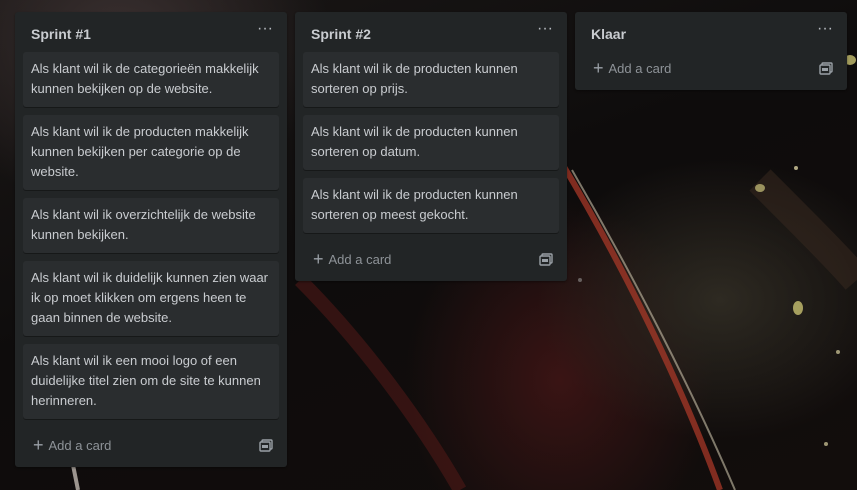 Image resolution: width=857 pixels, height=490 pixels. What do you see at coordinates (711, 32) in the screenshot?
I see `list-header: Klaar ···` at bounding box center [711, 32].